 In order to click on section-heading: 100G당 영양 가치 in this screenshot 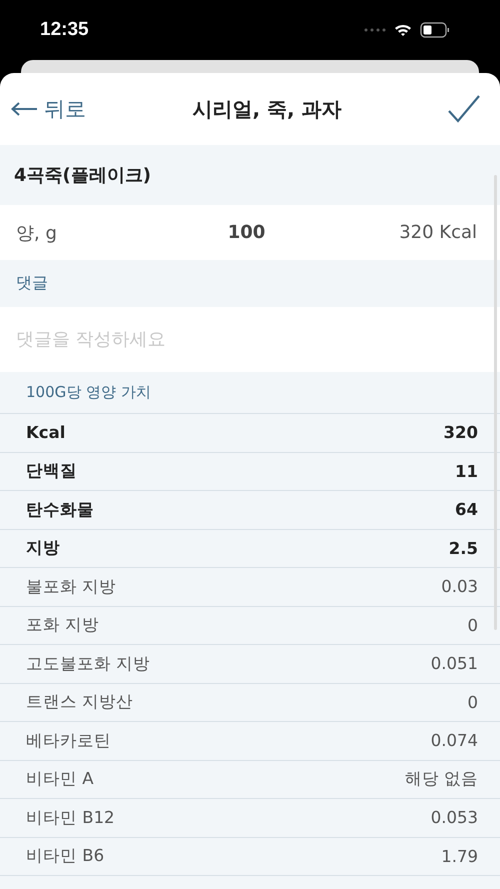, I will do `click(88, 392)`.